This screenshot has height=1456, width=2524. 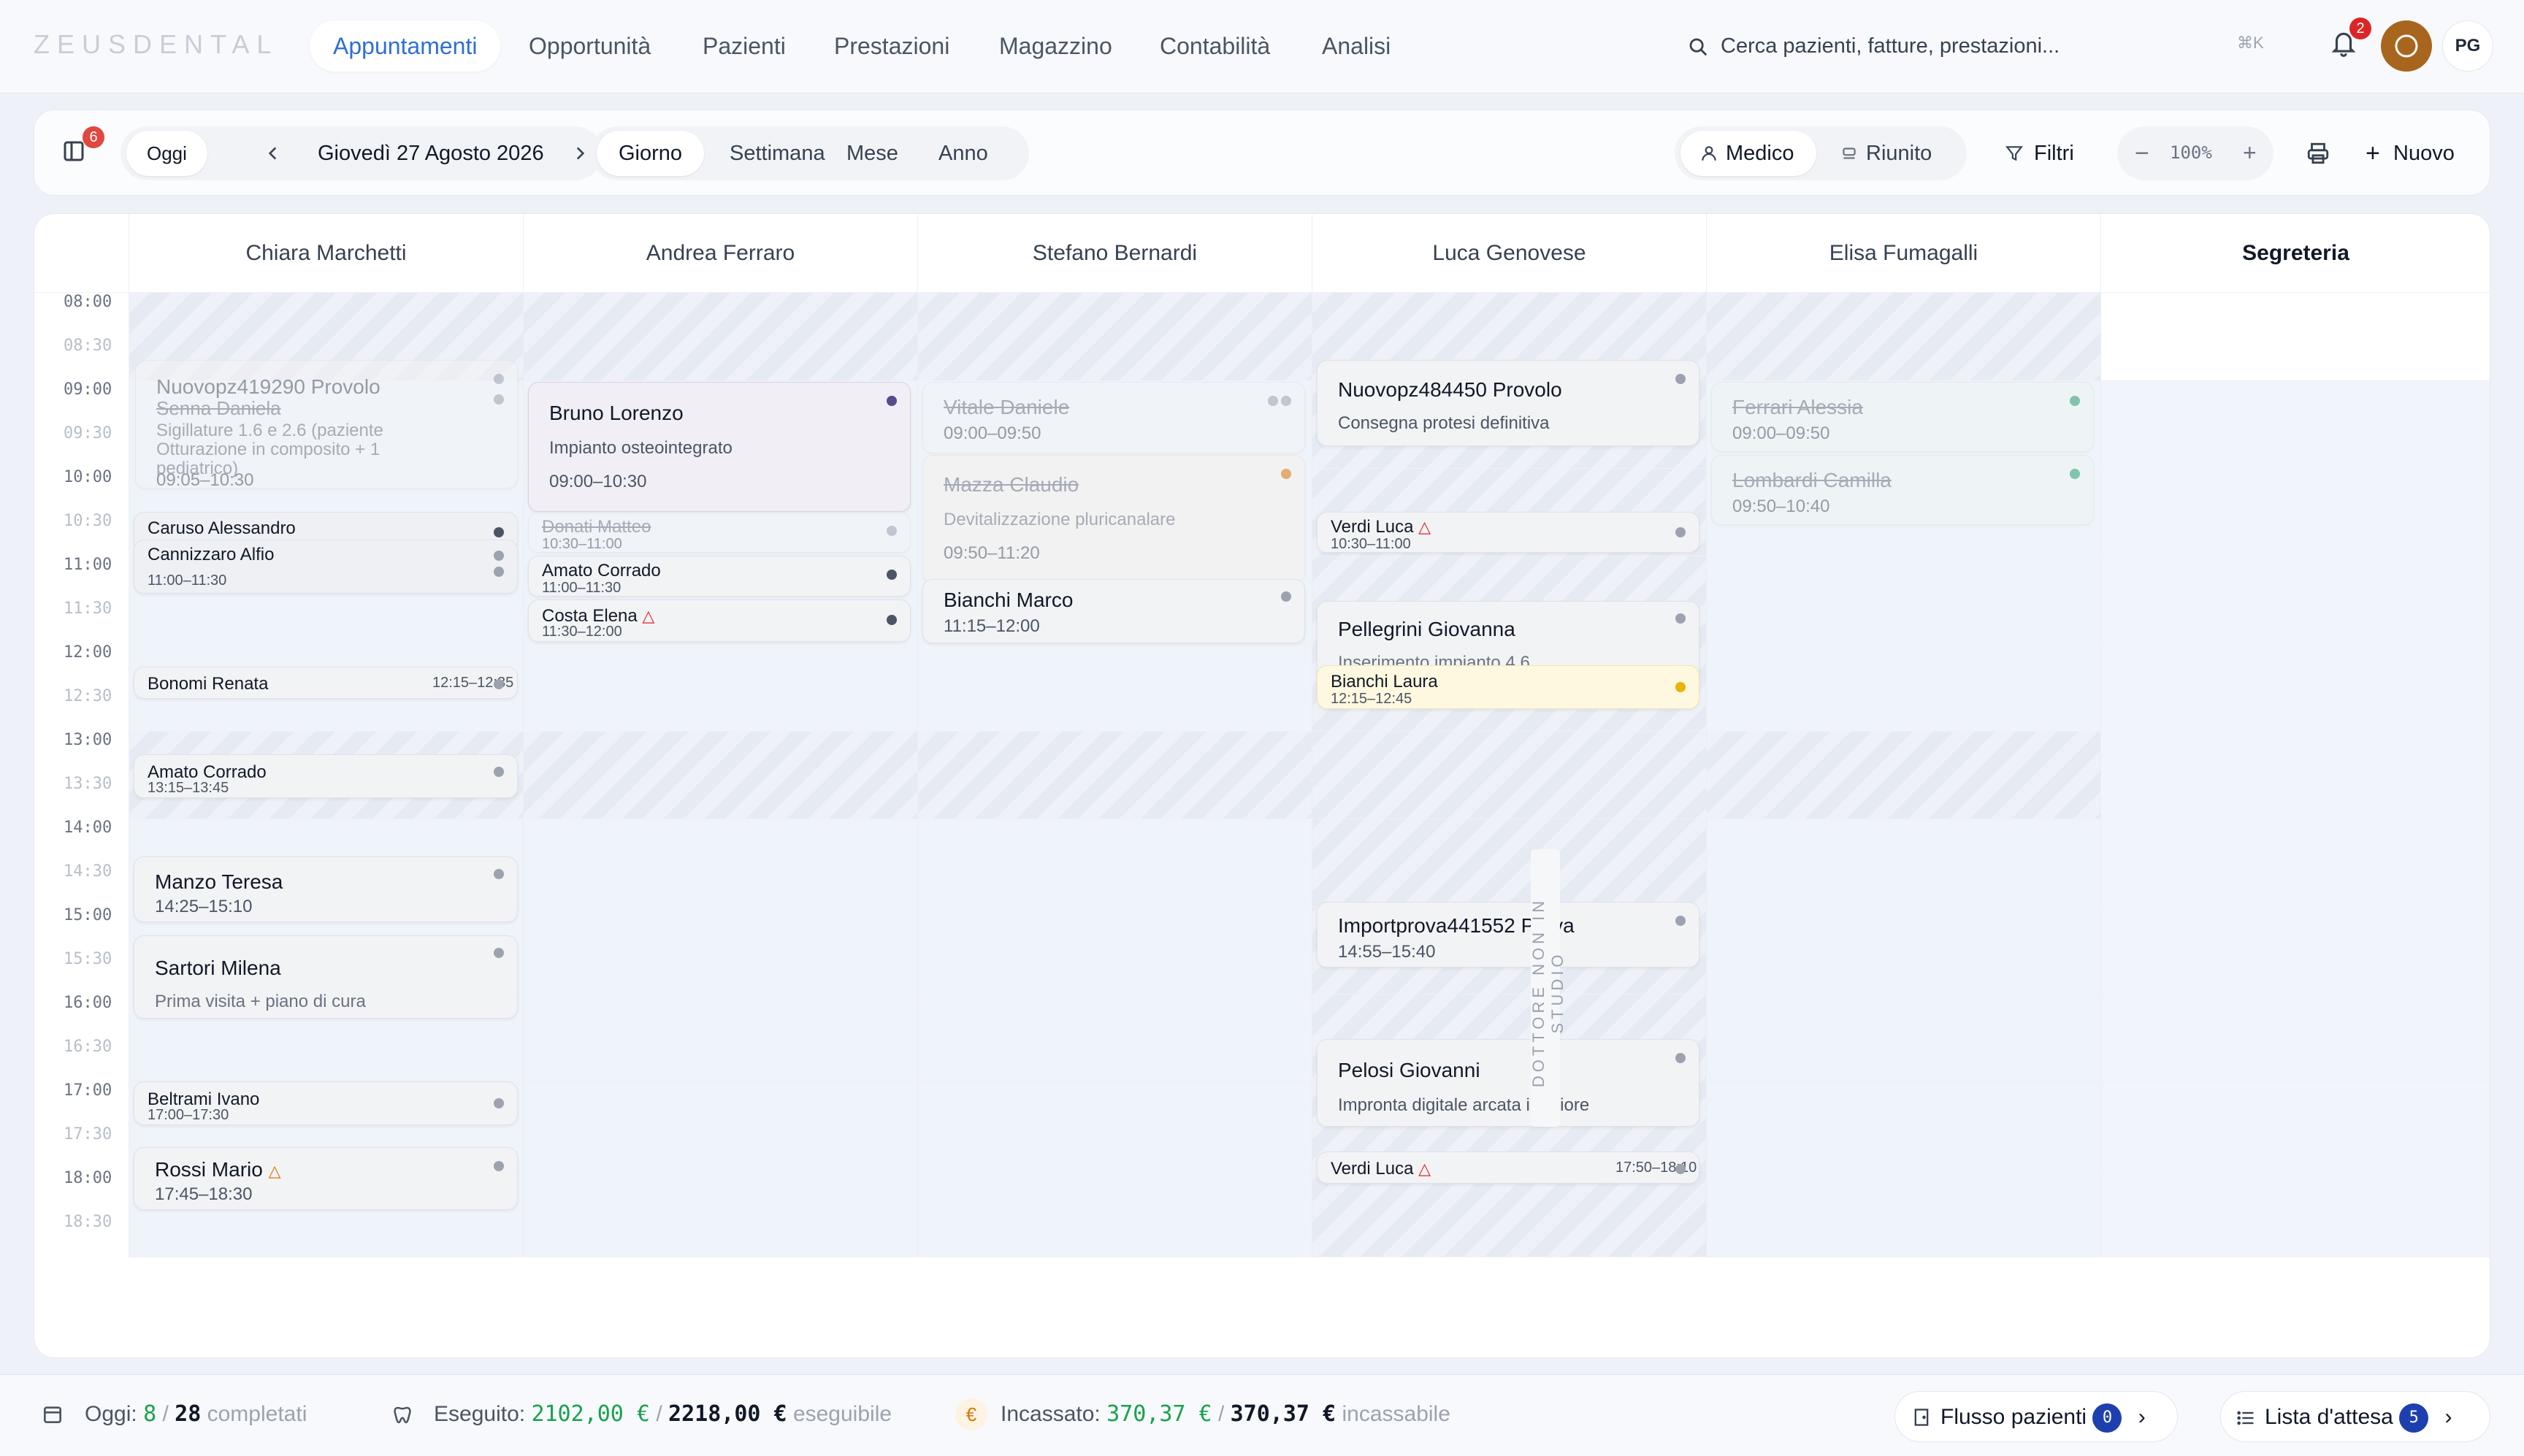 What do you see at coordinates (1508, 935) in the screenshot?
I see `appointment-card: Importprova441552 Prova 14:55–15:40` at bounding box center [1508, 935].